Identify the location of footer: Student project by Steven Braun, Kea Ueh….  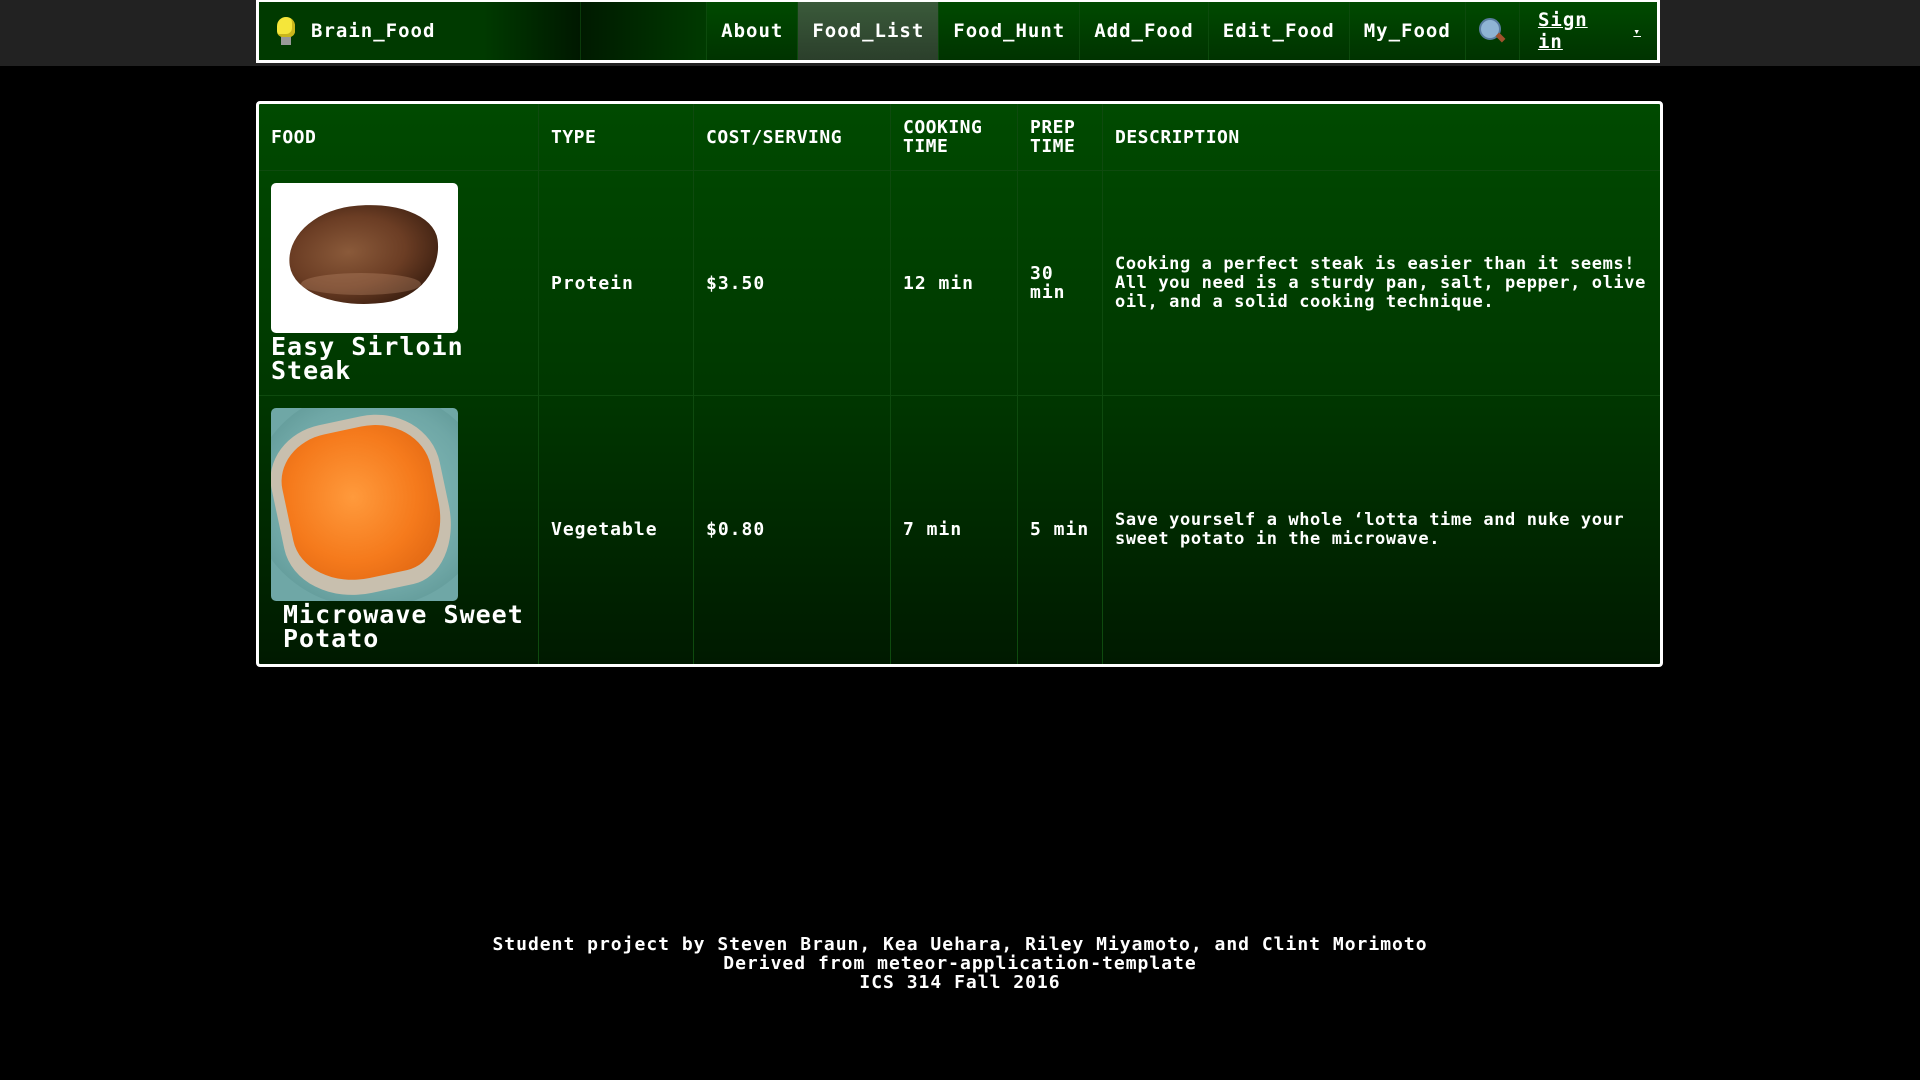
(960, 963).